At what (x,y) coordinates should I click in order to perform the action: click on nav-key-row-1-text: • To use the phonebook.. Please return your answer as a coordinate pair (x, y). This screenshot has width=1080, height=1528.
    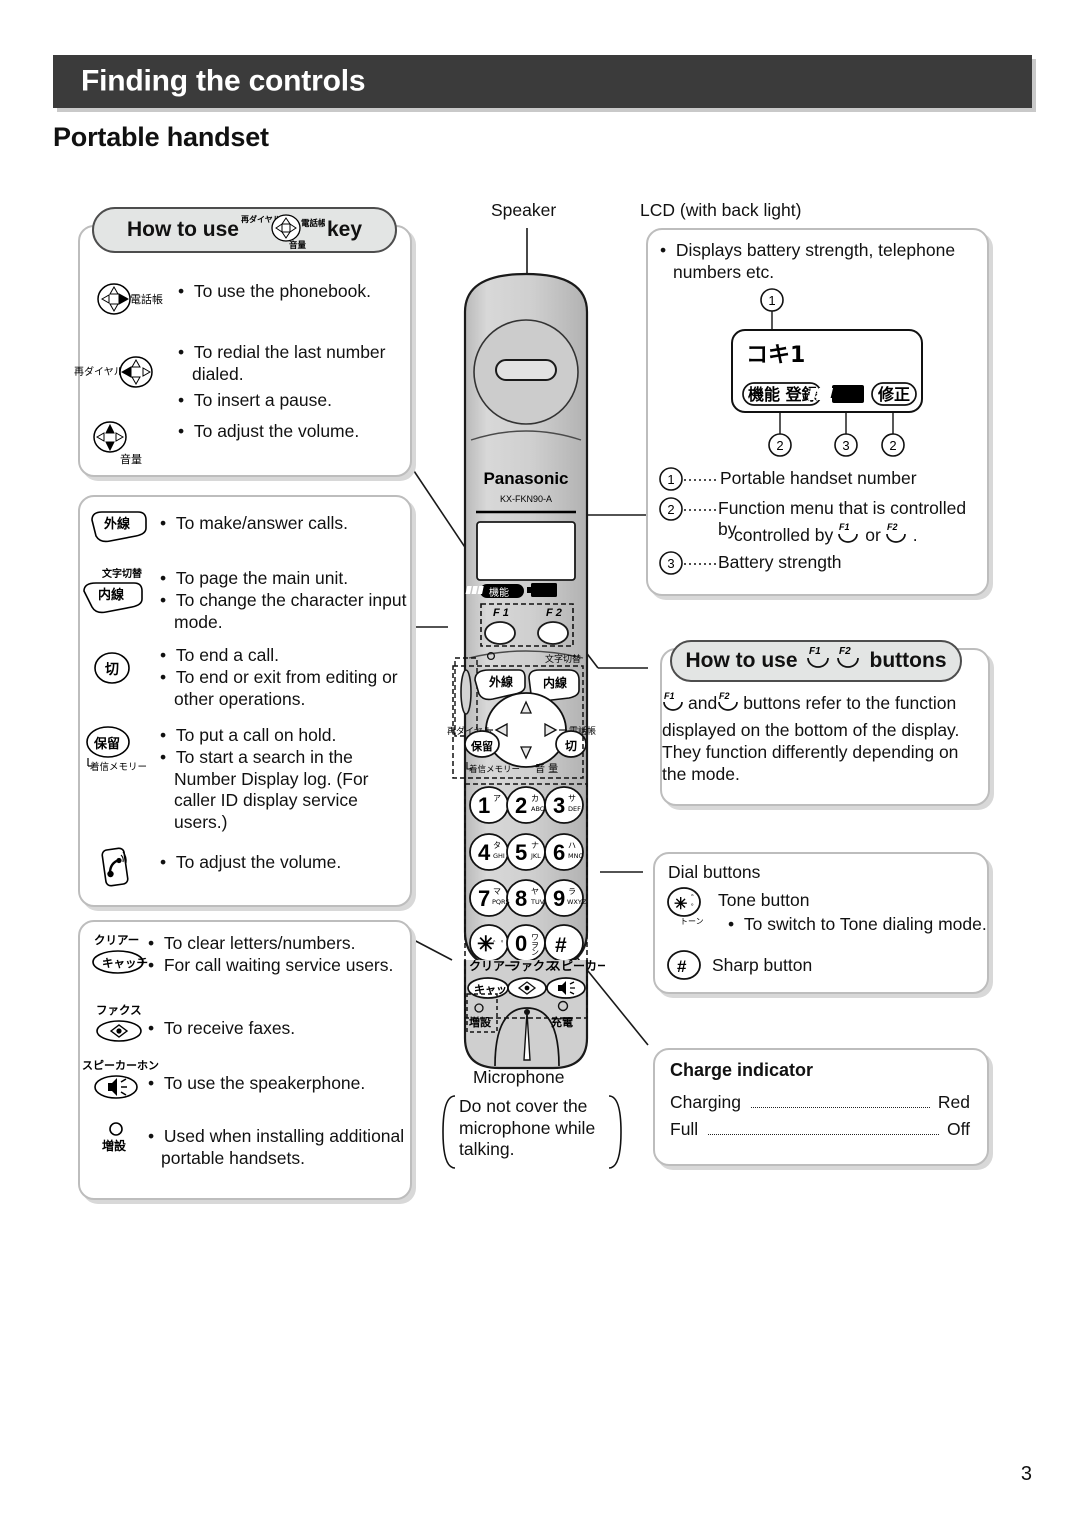
    Looking at the image, I should click on (274, 291).